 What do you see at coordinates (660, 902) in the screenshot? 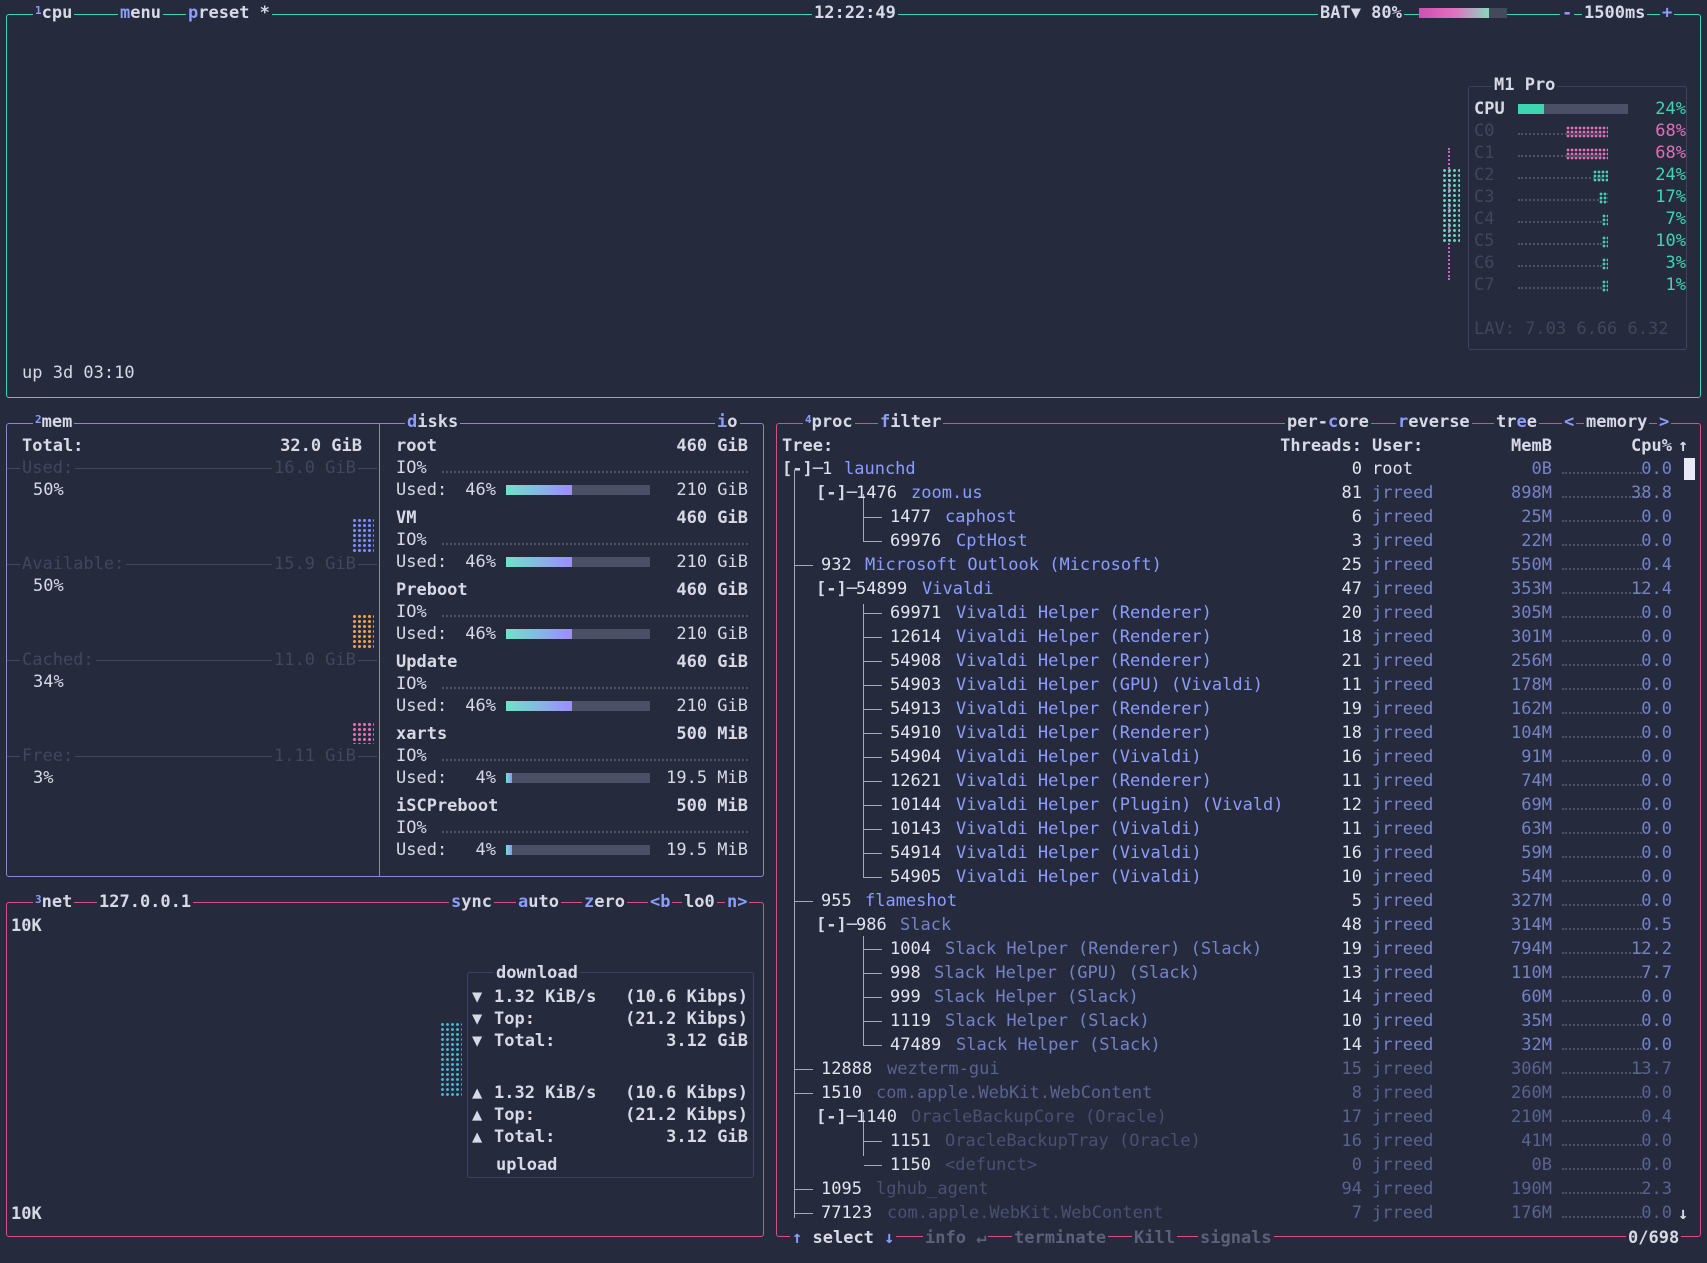
I see `net-prev-iface-button: <b` at bounding box center [660, 902].